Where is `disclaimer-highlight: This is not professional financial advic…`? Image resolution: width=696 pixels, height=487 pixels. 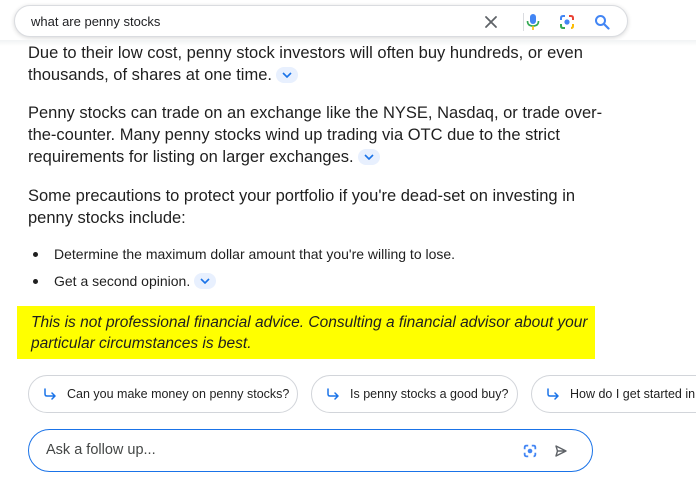 disclaimer-highlight: This is not professional financial advic… is located at coordinates (306, 332).